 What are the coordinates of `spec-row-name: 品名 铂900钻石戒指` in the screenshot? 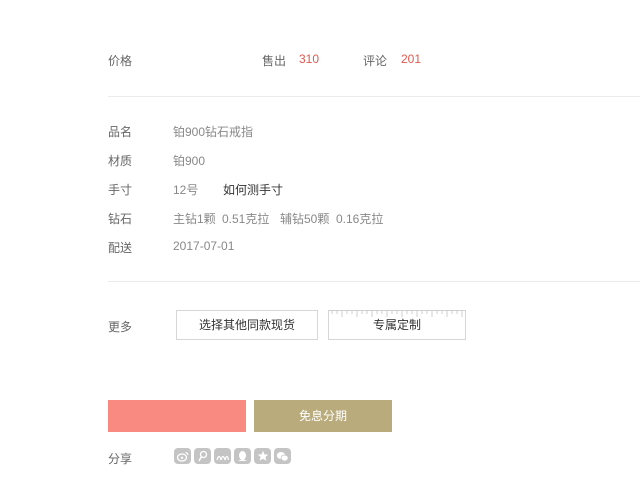 It's located at (320, 132).